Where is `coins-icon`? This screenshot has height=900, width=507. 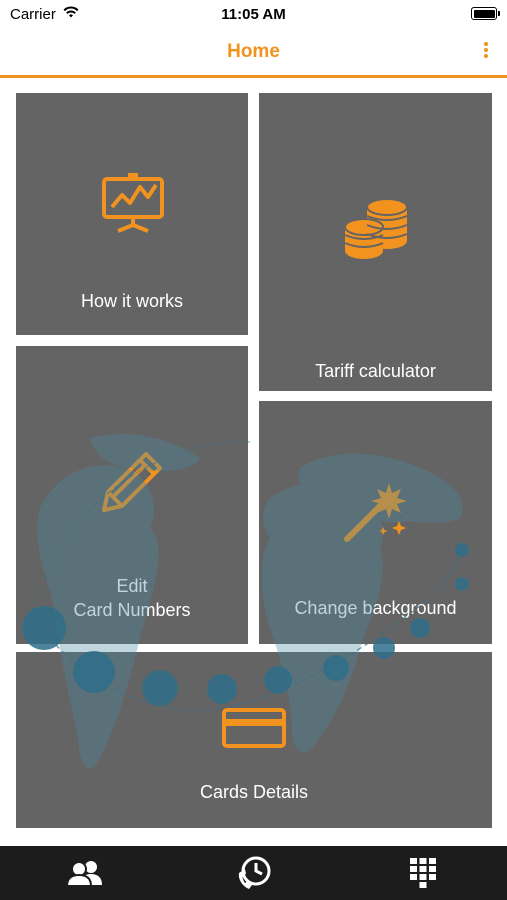 coins-icon is located at coordinates (376, 228).